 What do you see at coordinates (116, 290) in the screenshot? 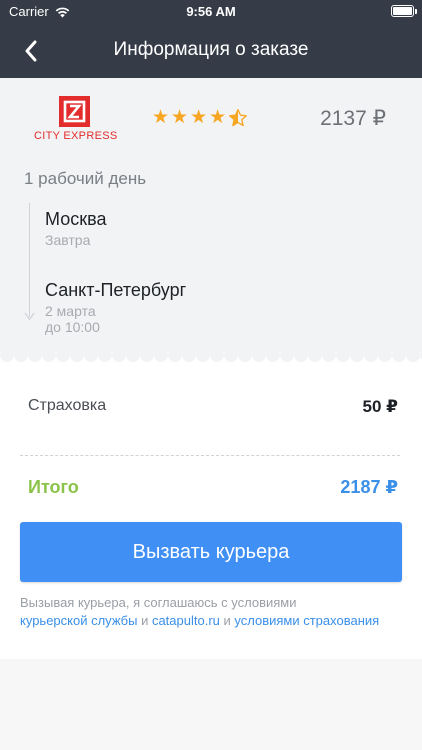
I see `destination-city: Санкт-Петербург` at bounding box center [116, 290].